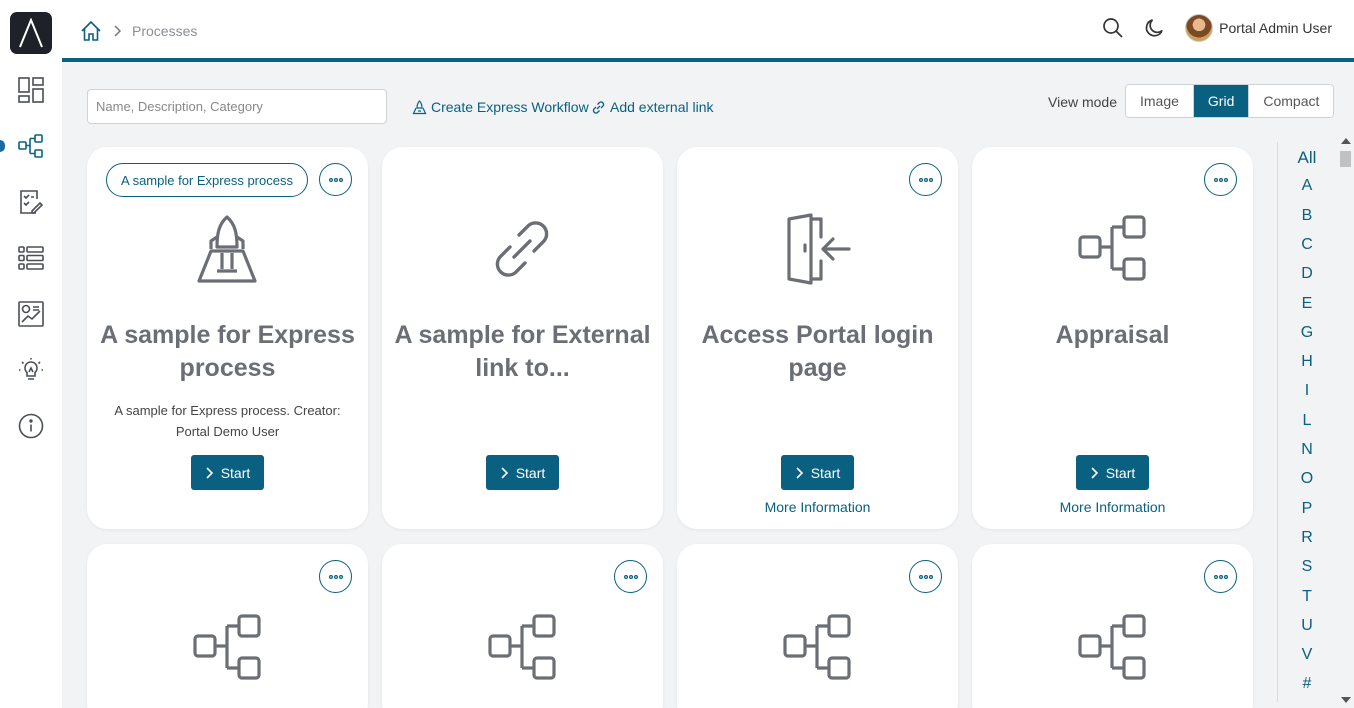 The width and height of the screenshot is (1354, 708). Describe the element at coordinates (1307, 274) in the screenshot. I see `alphabet-index-item: D` at that location.